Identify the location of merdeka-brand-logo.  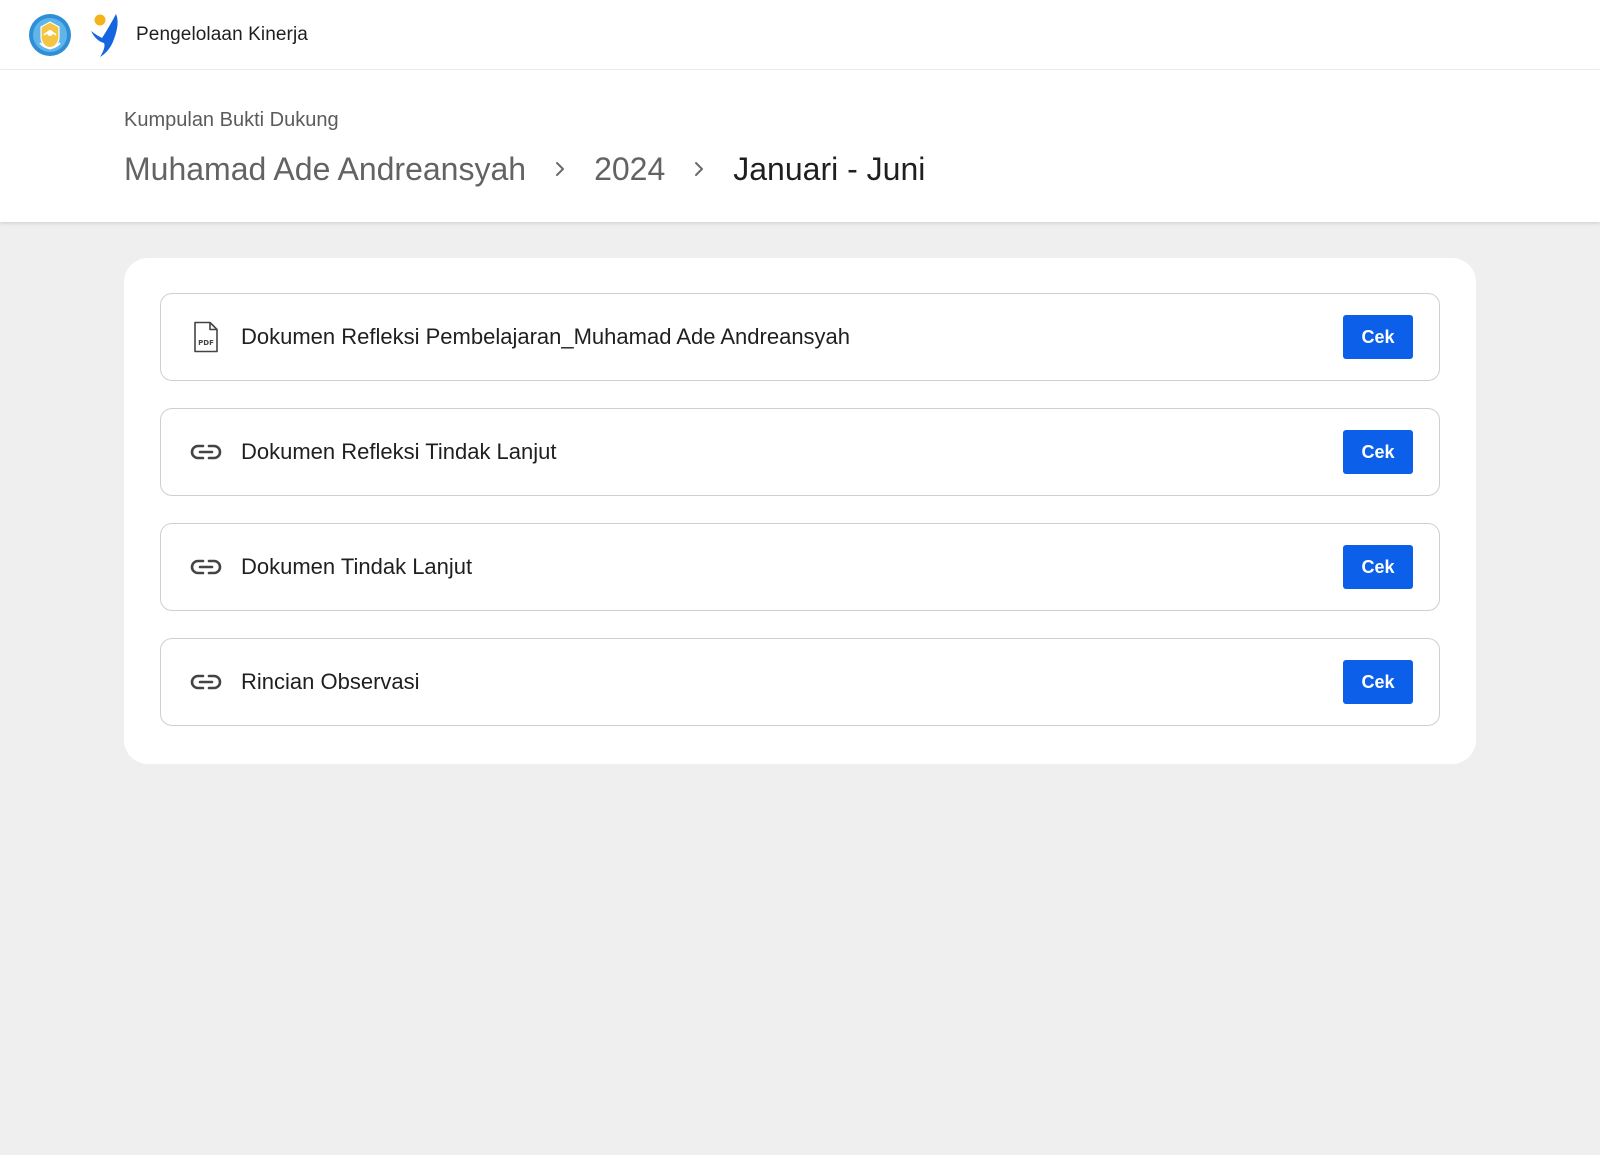
(105, 35).